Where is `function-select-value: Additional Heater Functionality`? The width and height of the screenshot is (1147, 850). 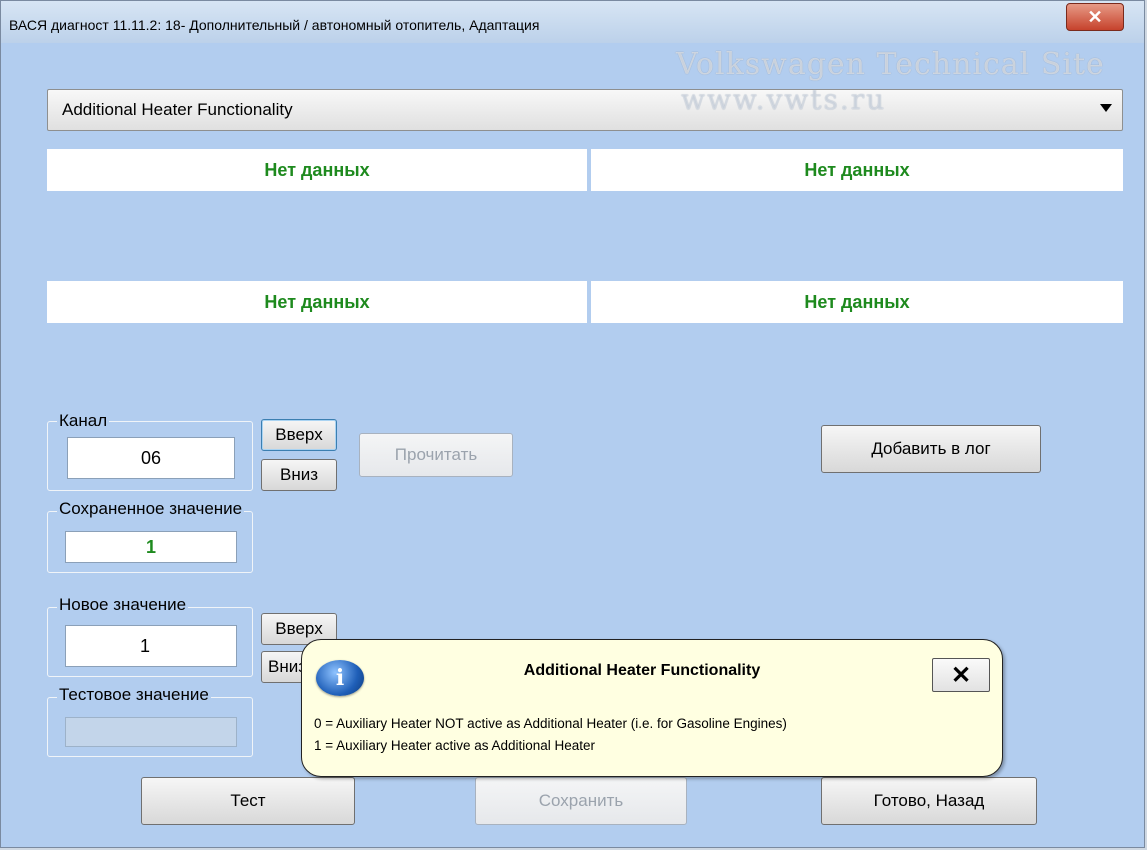 function-select-value: Additional Heater Functionality is located at coordinates (177, 109).